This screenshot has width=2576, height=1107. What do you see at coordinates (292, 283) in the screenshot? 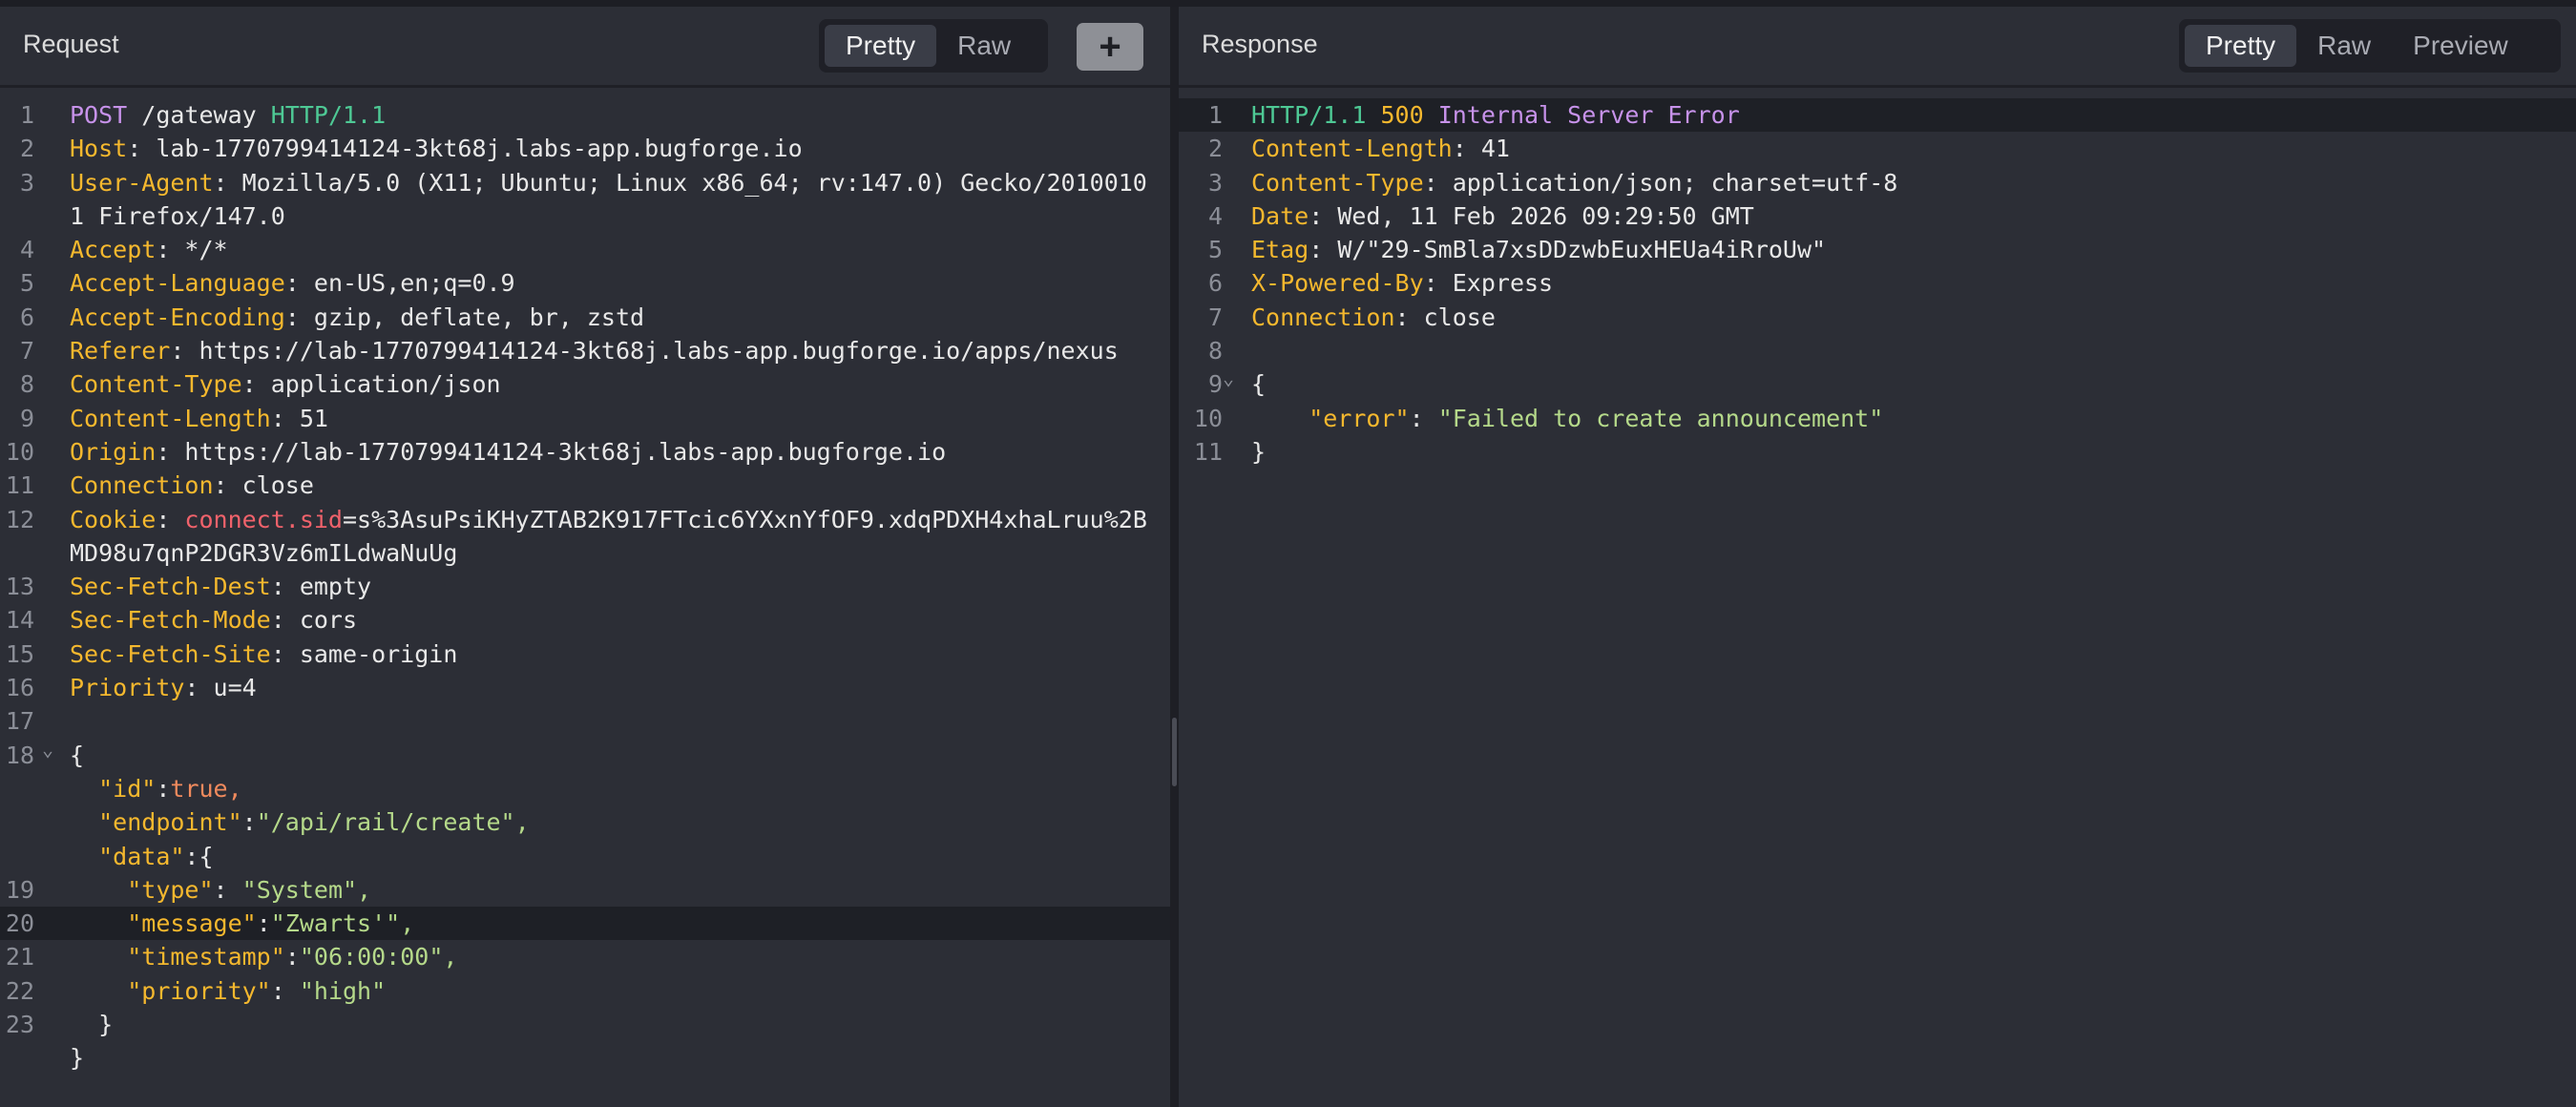
I see `line-text: Accept-Language: en-US,en;q=0.9` at bounding box center [292, 283].